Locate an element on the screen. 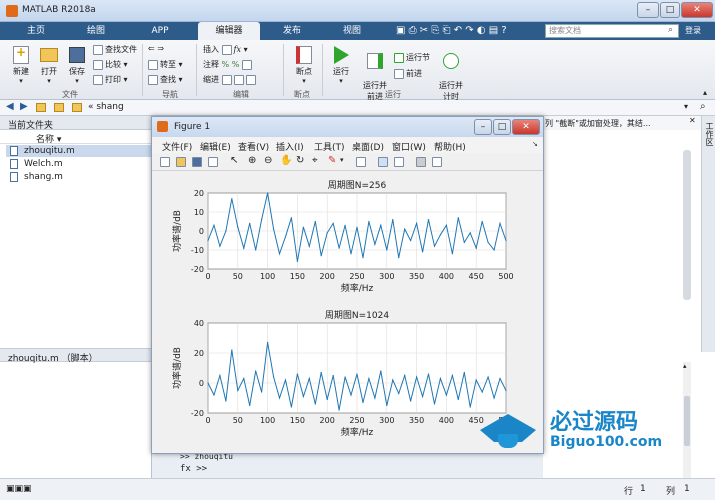 The image size is (715, 500). menu-view: 查看(V) is located at coordinates (253, 146).